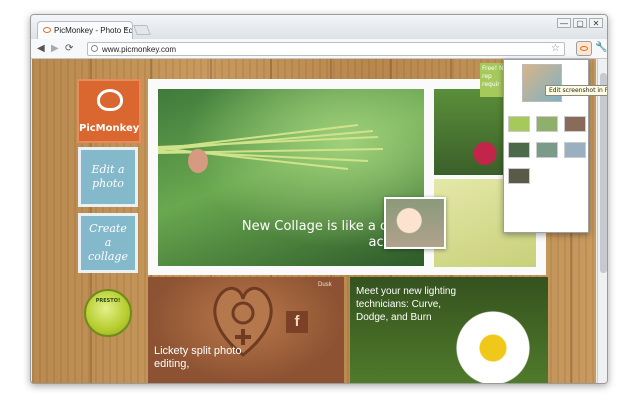 This screenshot has height=400, width=640. Describe the element at coordinates (542, 83) in the screenshot. I see `screenshot-thumbnail` at that location.